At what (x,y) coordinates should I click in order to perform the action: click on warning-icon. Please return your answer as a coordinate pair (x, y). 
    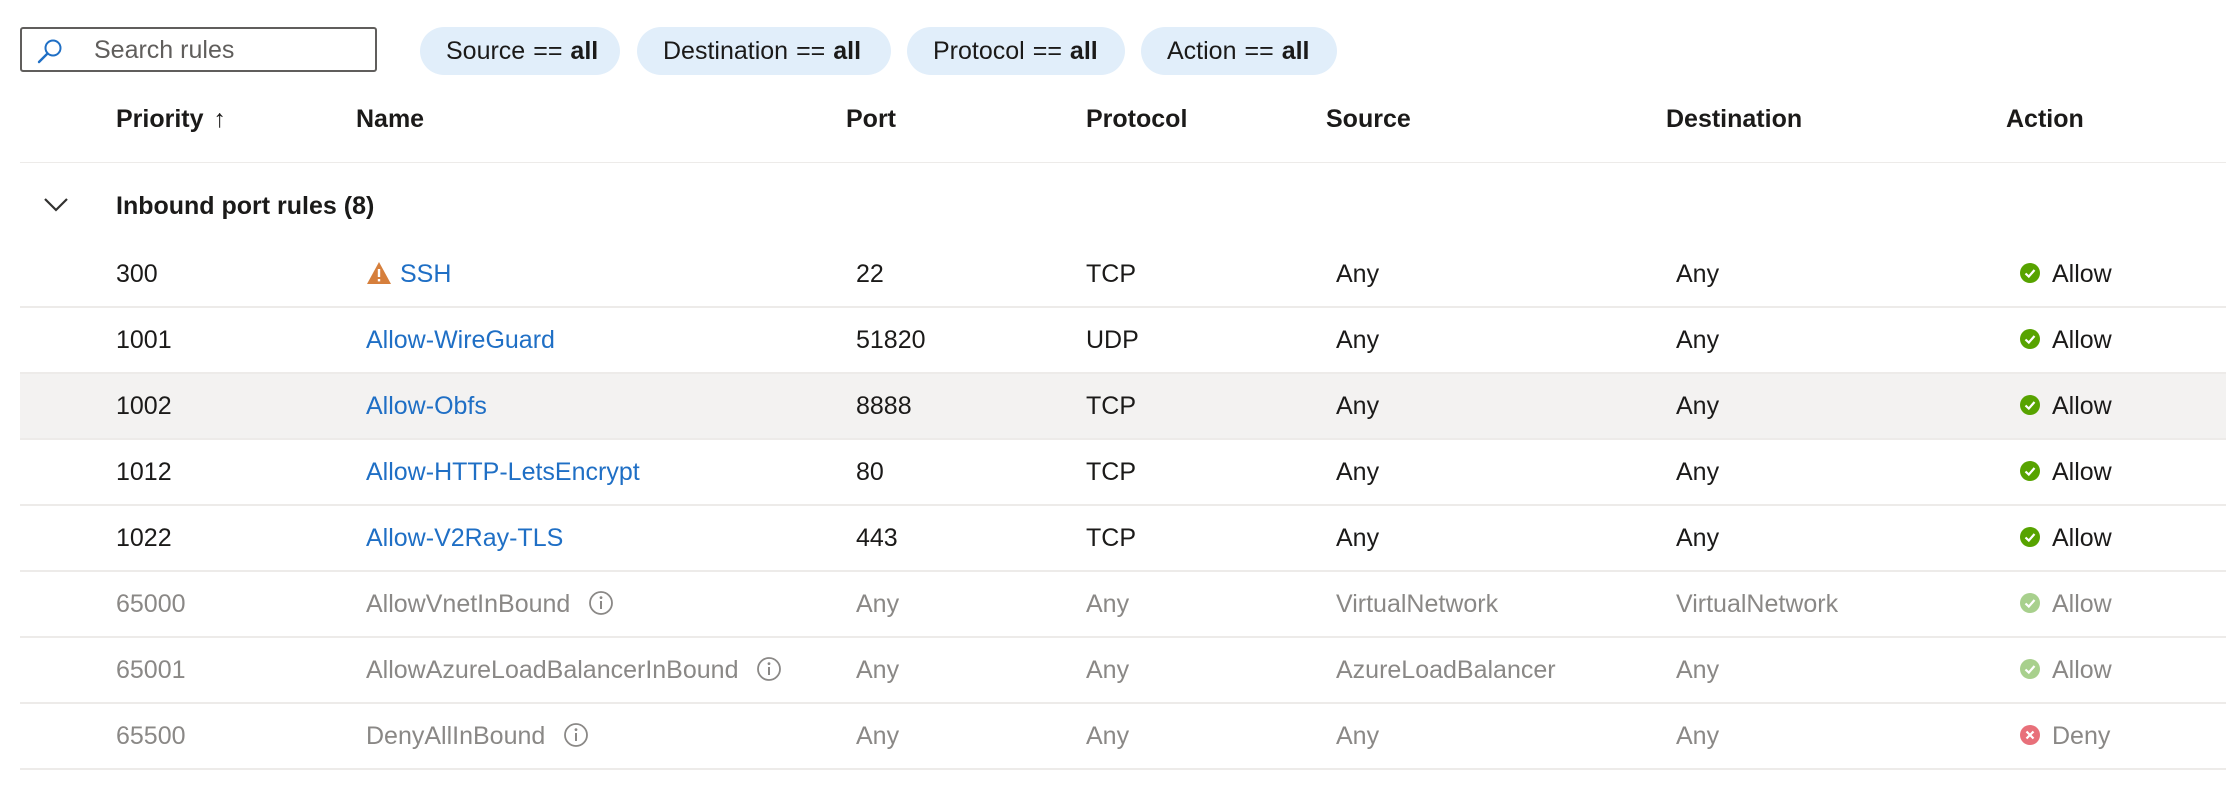
    Looking at the image, I should click on (379, 273).